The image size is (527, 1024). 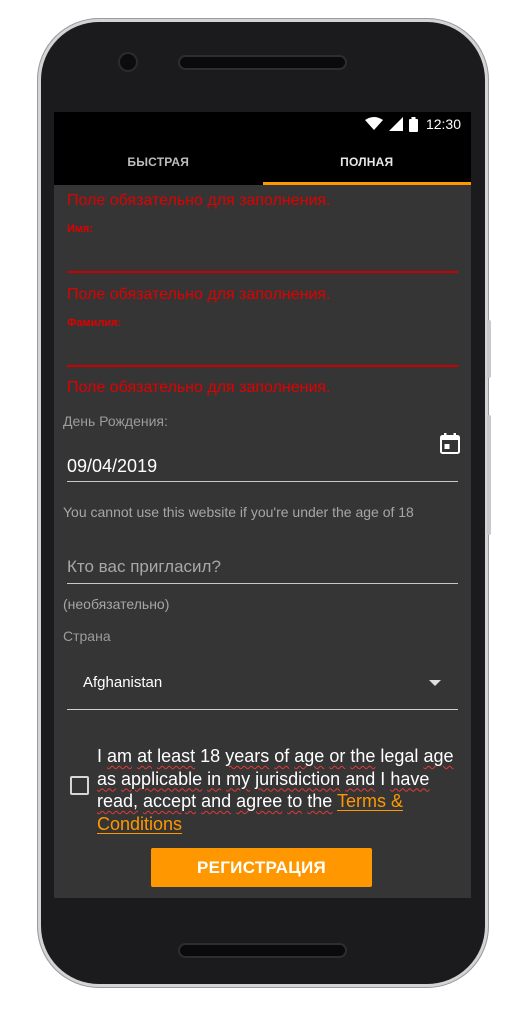 What do you see at coordinates (413, 124) in the screenshot?
I see `battery-icon` at bounding box center [413, 124].